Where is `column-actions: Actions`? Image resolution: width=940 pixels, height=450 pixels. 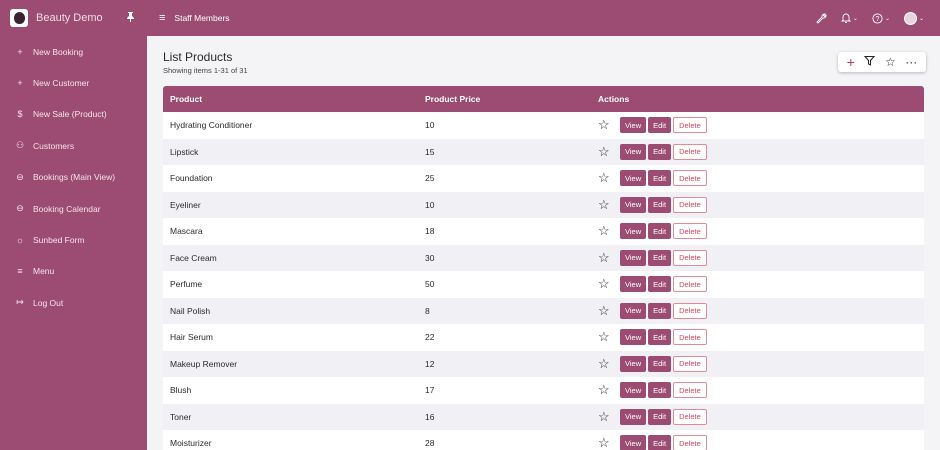 column-actions: Actions is located at coordinates (614, 99).